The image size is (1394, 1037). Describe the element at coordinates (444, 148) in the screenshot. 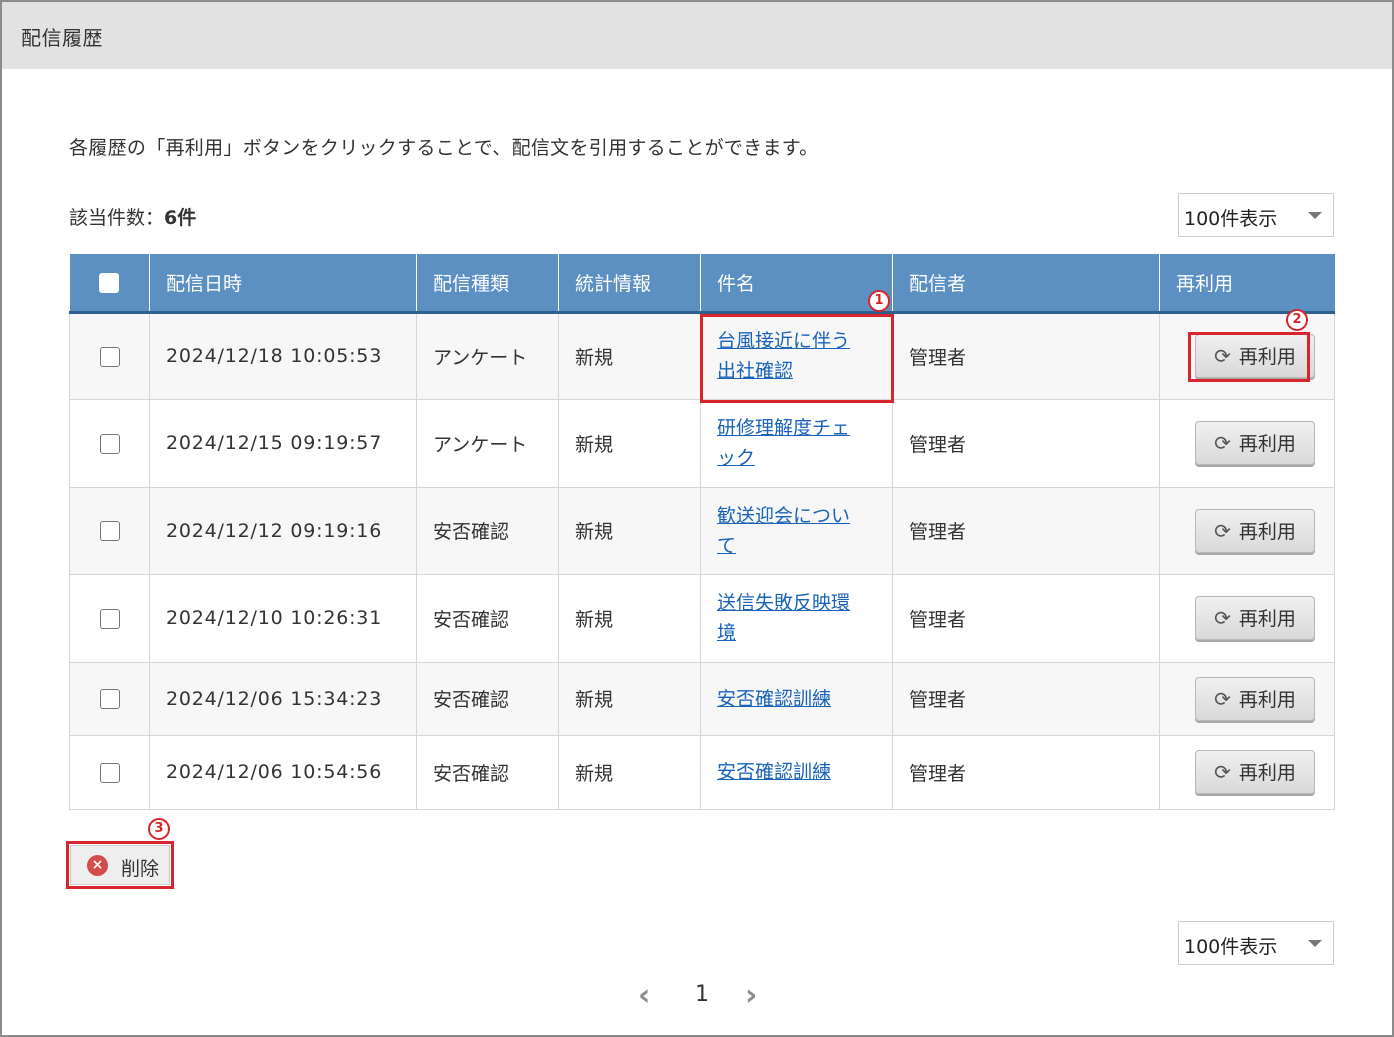

I see `description-text: 各履歴の「再利用」ボタンをクリックすることで、配信文を引用することができます。` at that location.